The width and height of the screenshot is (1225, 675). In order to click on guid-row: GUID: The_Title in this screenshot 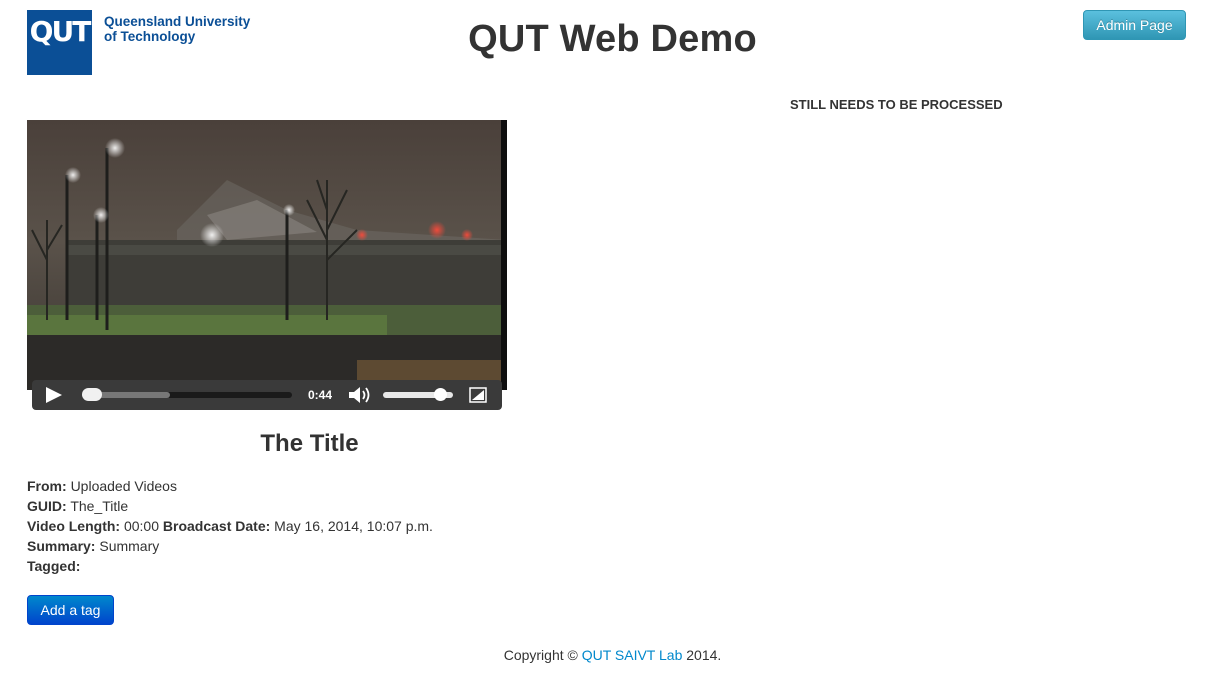, I will do `click(230, 506)`.